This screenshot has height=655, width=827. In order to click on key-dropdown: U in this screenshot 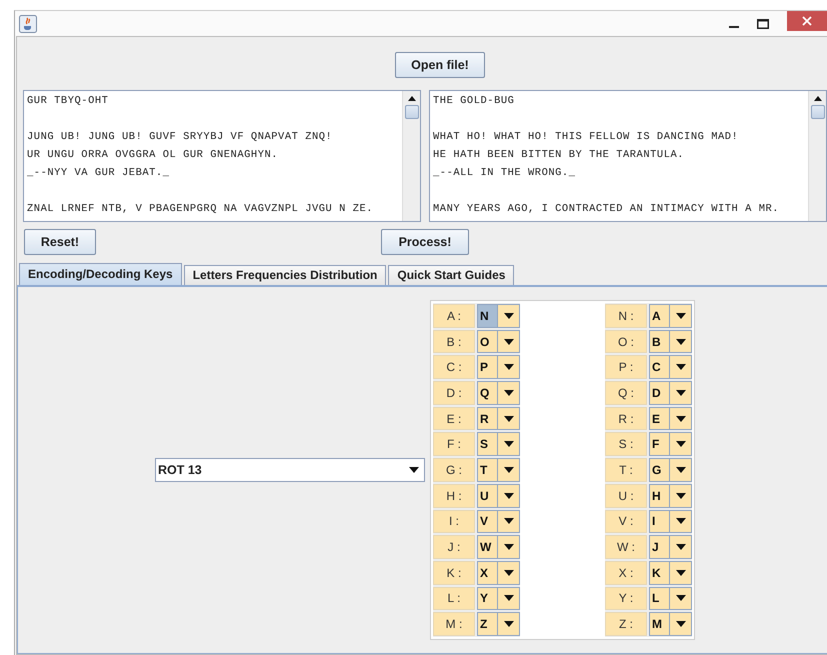, I will do `click(498, 496)`.